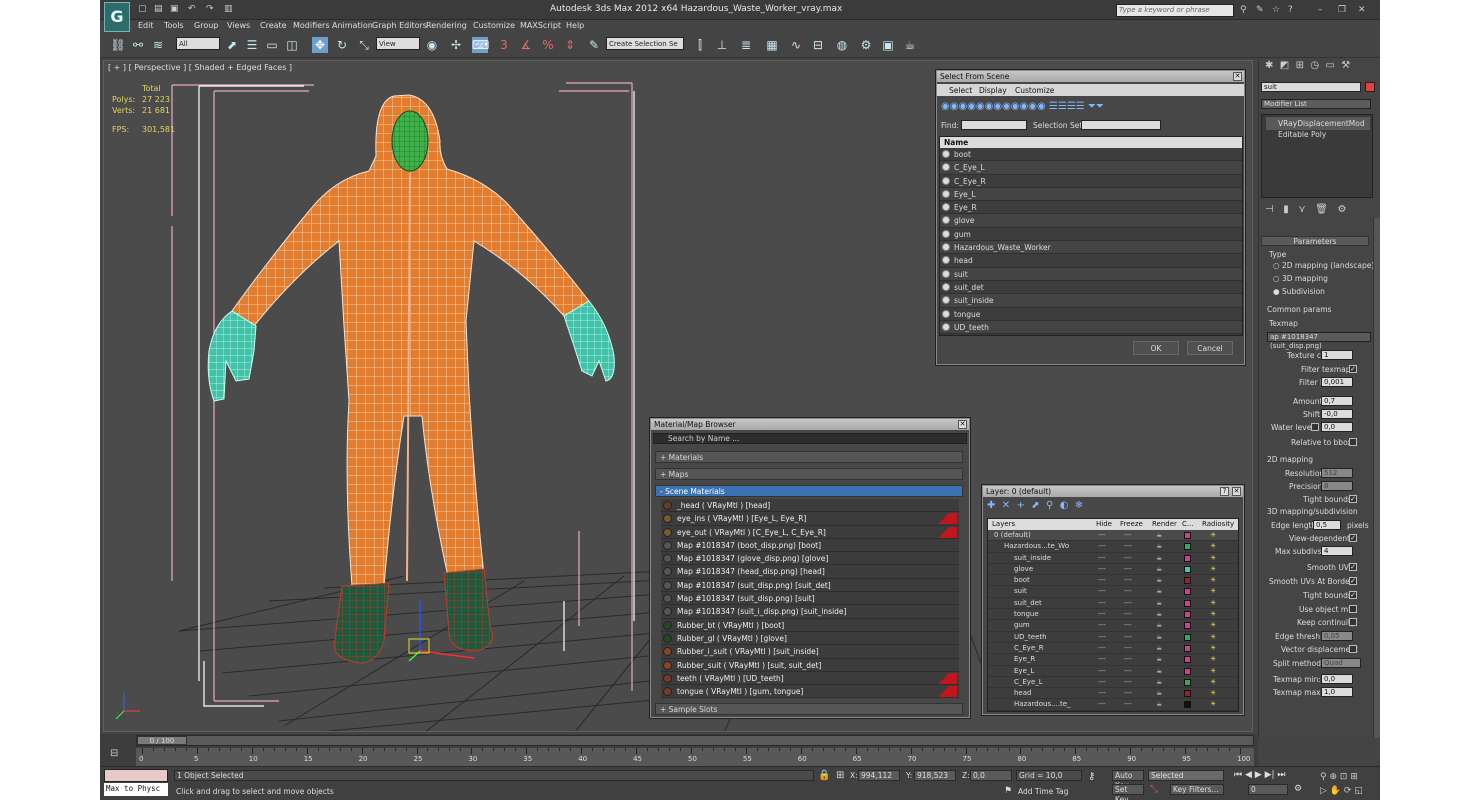 Image resolution: width=1480 pixels, height=800 pixels. What do you see at coordinates (232, 45) in the screenshot?
I see `select-object-icon: ⬈` at bounding box center [232, 45].